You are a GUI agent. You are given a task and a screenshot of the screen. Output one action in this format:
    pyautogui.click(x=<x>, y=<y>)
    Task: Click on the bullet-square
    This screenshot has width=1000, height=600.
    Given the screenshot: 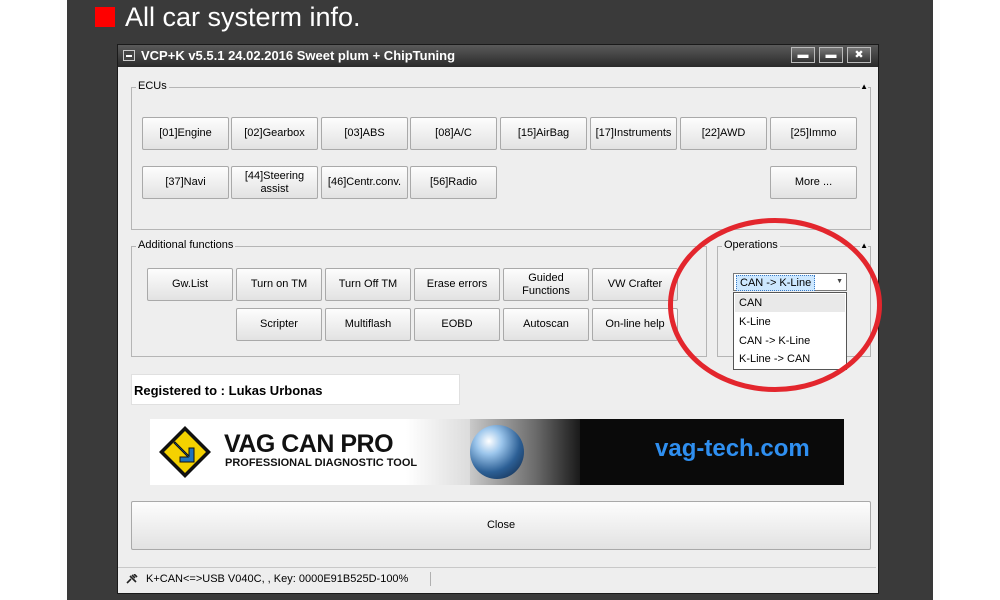 What is the action you would take?
    pyautogui.click(x=105, y=17)
    